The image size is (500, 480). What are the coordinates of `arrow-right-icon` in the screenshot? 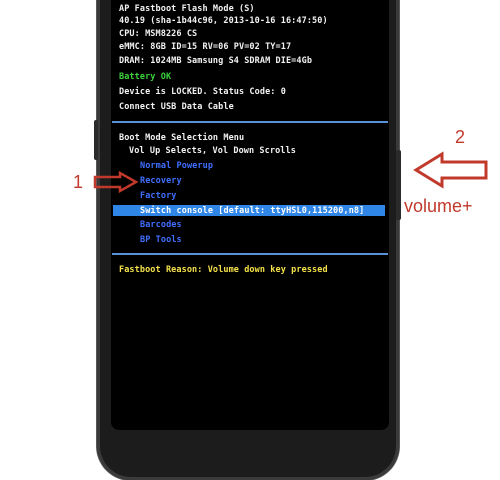 It's located at (116, 182).